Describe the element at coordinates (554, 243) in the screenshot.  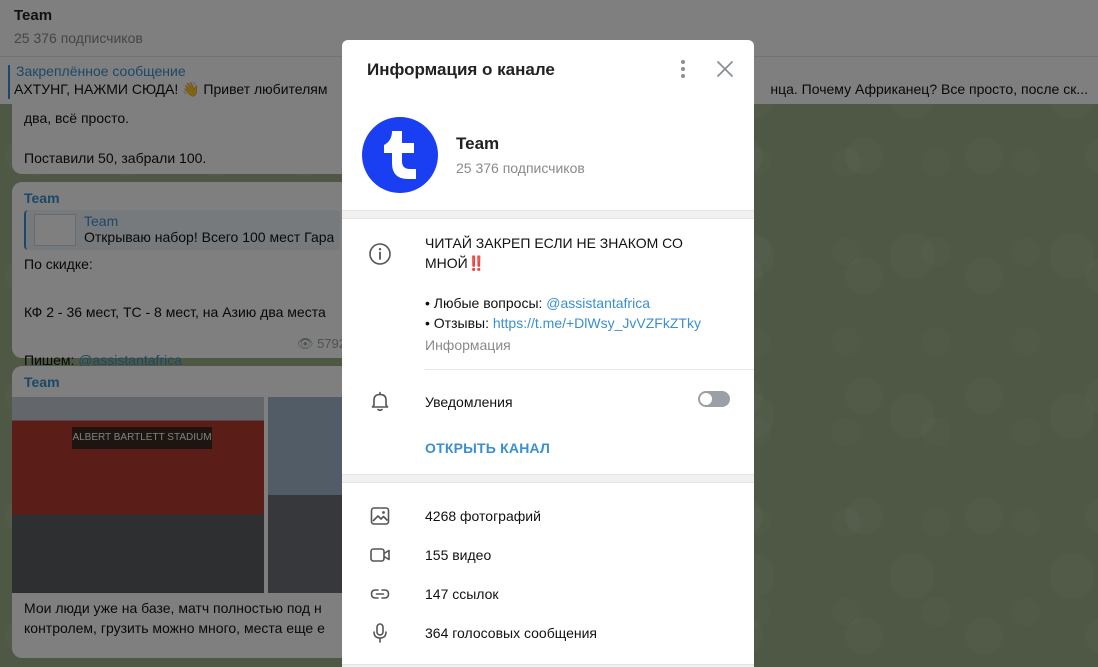
I see `description-line: ЧИТАЙ ЗАКРЕП ЕСЛИ НЕ ЗНАКОМ СО` at that location.